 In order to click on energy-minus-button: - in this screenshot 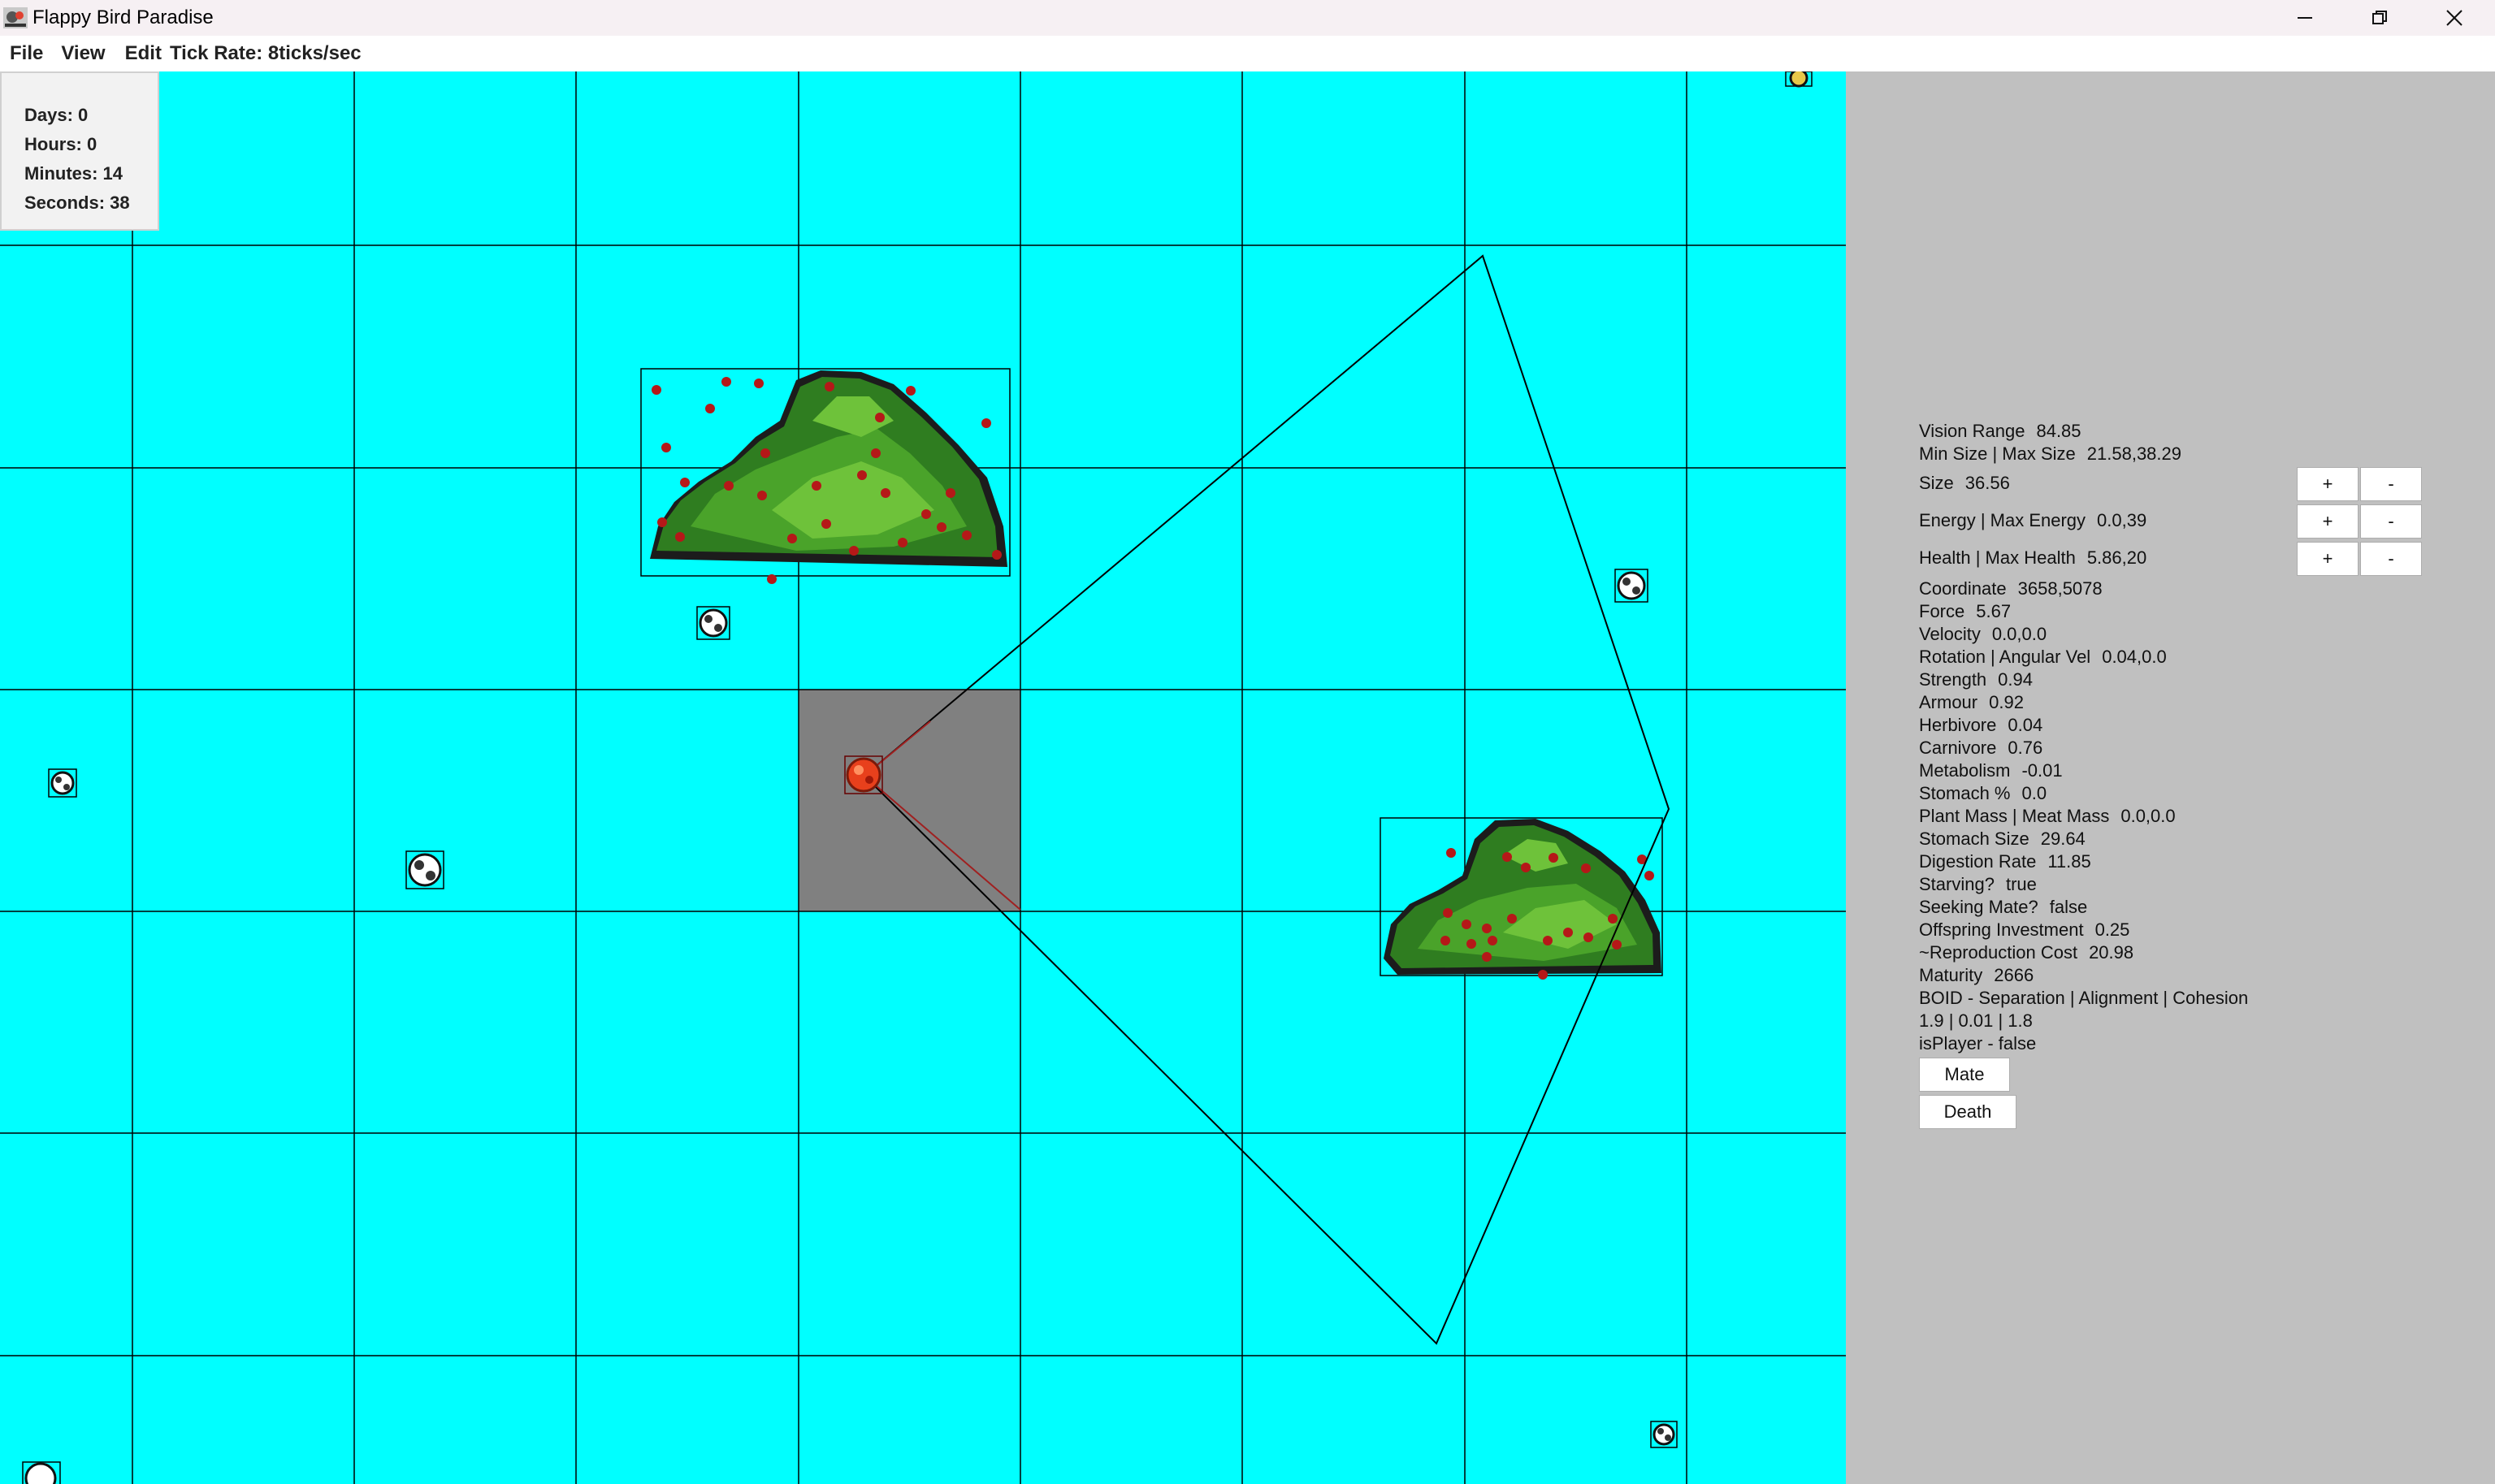, I will do `click(2391, 521)`.